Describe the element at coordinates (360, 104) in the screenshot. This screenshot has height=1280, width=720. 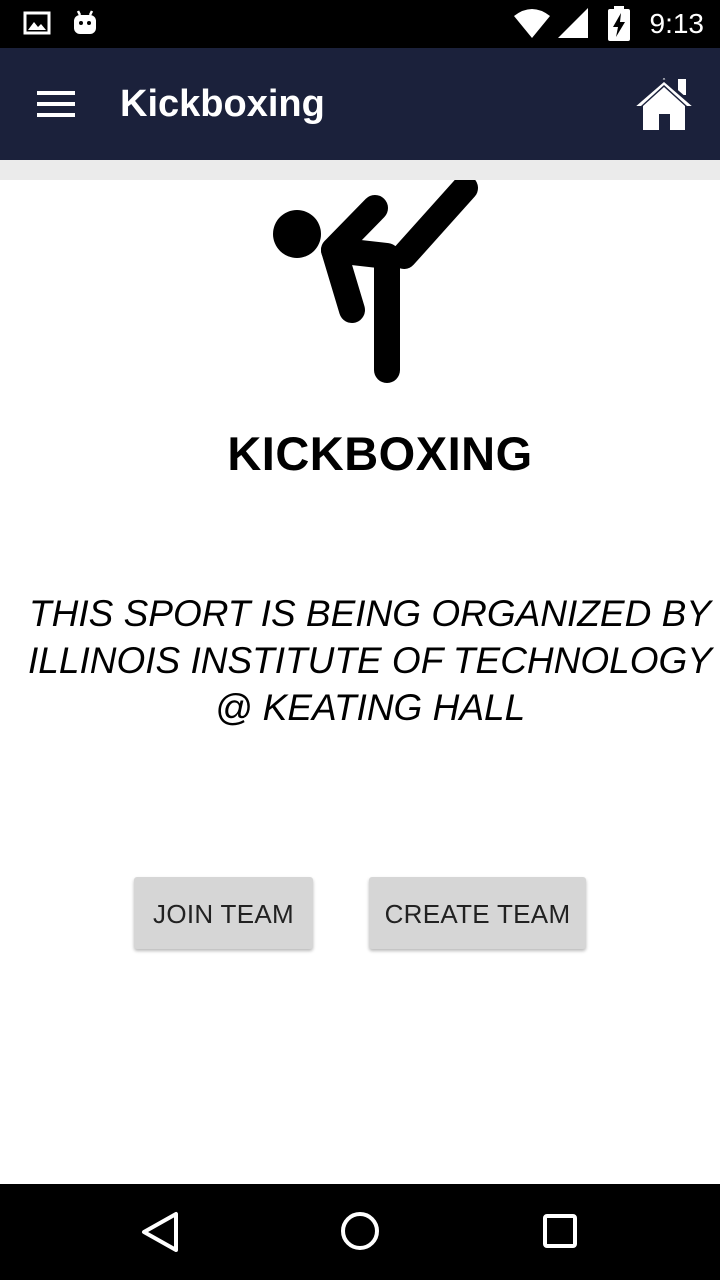
I see `app-toolbar: Kickboxing` at that location.